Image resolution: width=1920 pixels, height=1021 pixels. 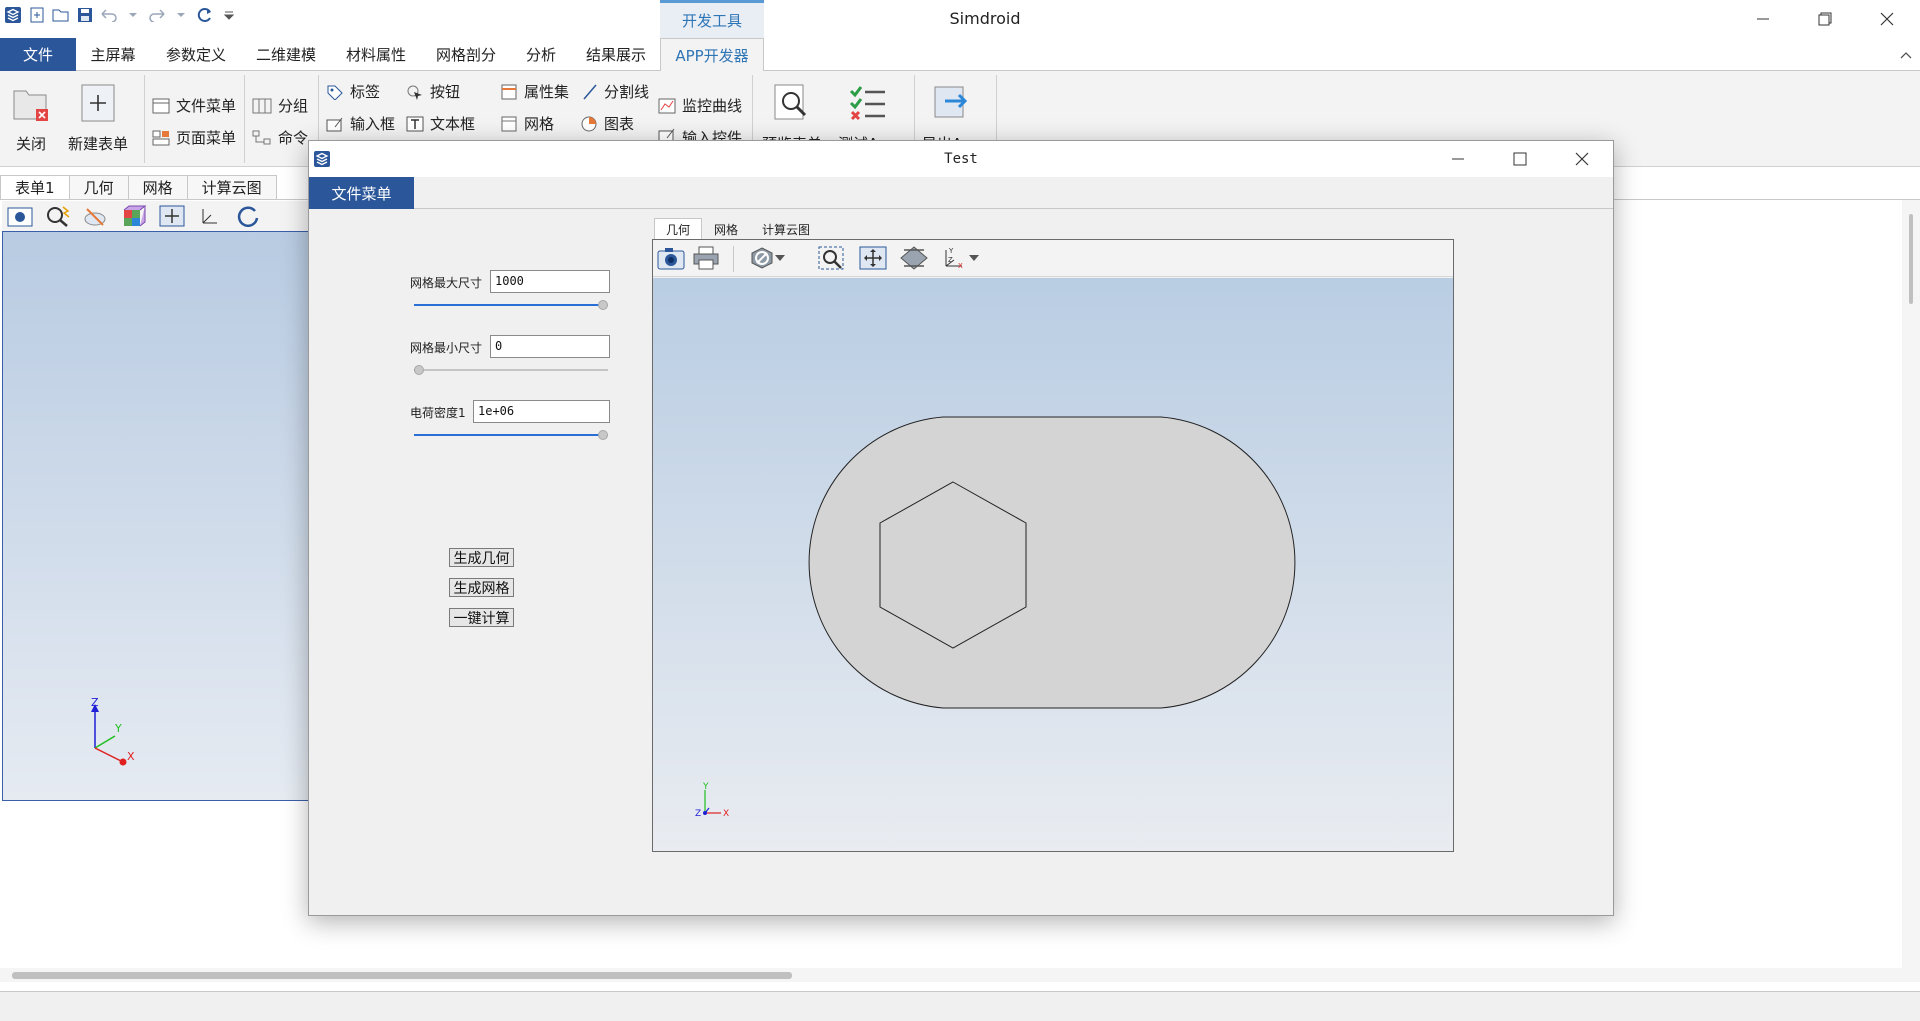 What do you see at coordinates (210, 216) in the screenshot?
I see `axis-icon` at bounding box center [210, 216].